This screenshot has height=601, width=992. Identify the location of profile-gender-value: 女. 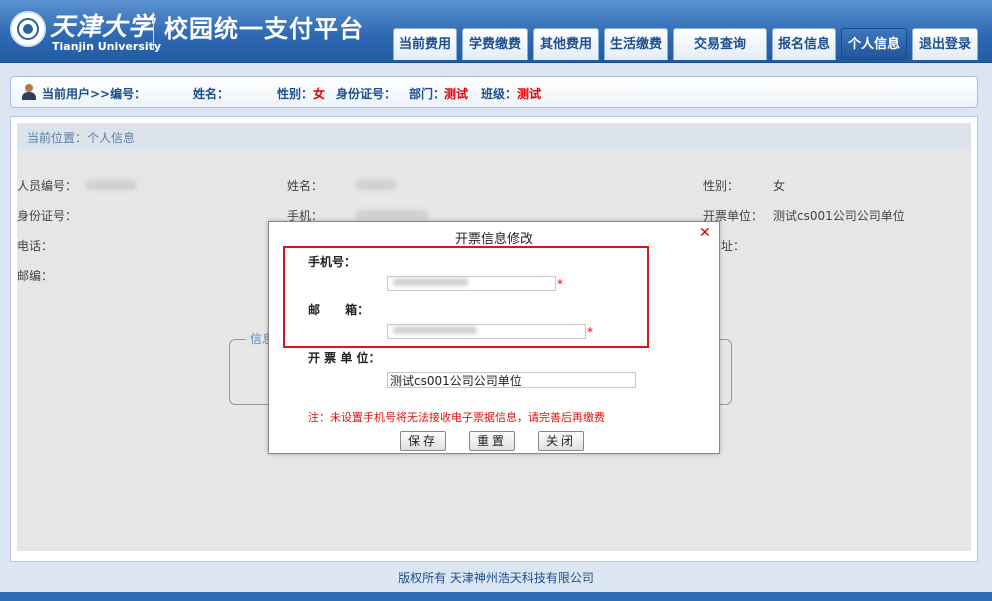
(779, 186).